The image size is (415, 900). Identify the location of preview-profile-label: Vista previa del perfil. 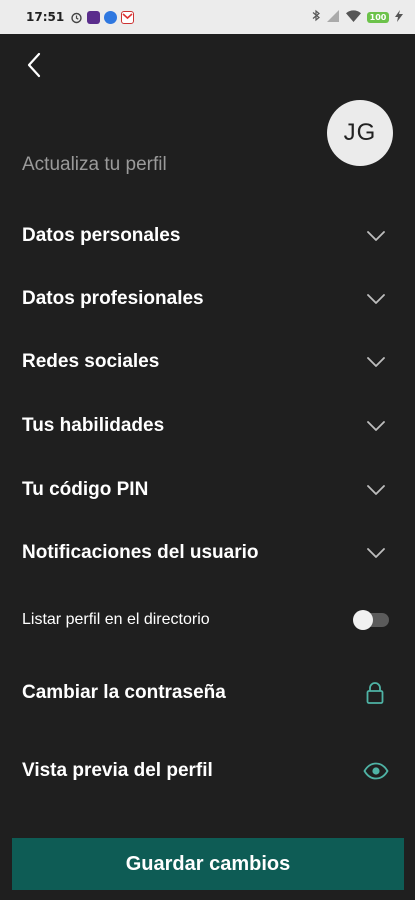
(117, 770).